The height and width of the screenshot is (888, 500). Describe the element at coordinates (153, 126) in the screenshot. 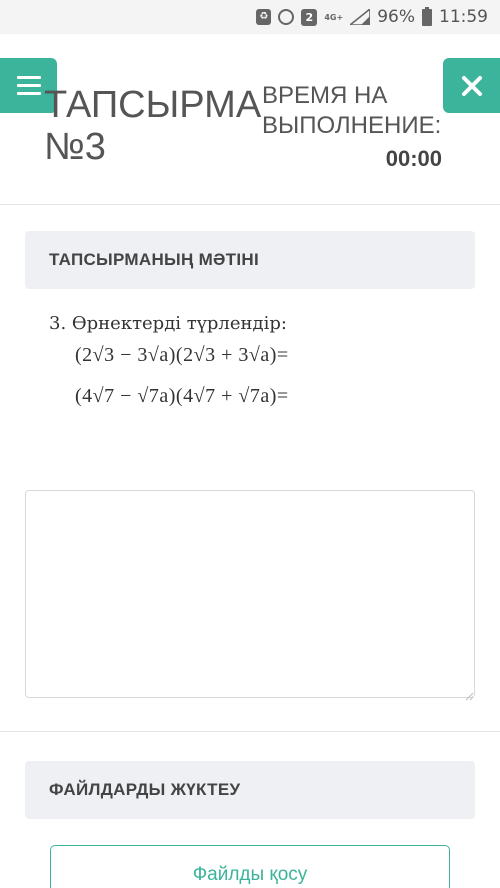

I see `page-title: ТАПСЫРМА №3` at that location.